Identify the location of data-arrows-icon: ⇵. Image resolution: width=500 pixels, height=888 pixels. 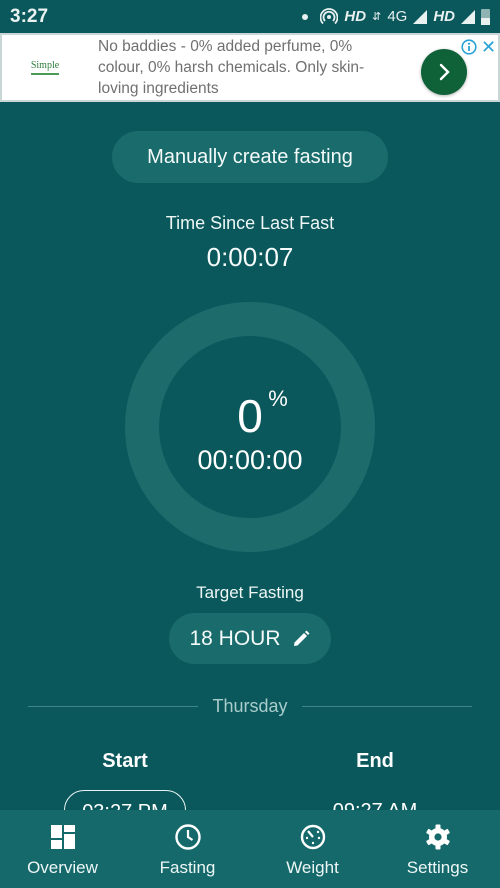
(377, 17).